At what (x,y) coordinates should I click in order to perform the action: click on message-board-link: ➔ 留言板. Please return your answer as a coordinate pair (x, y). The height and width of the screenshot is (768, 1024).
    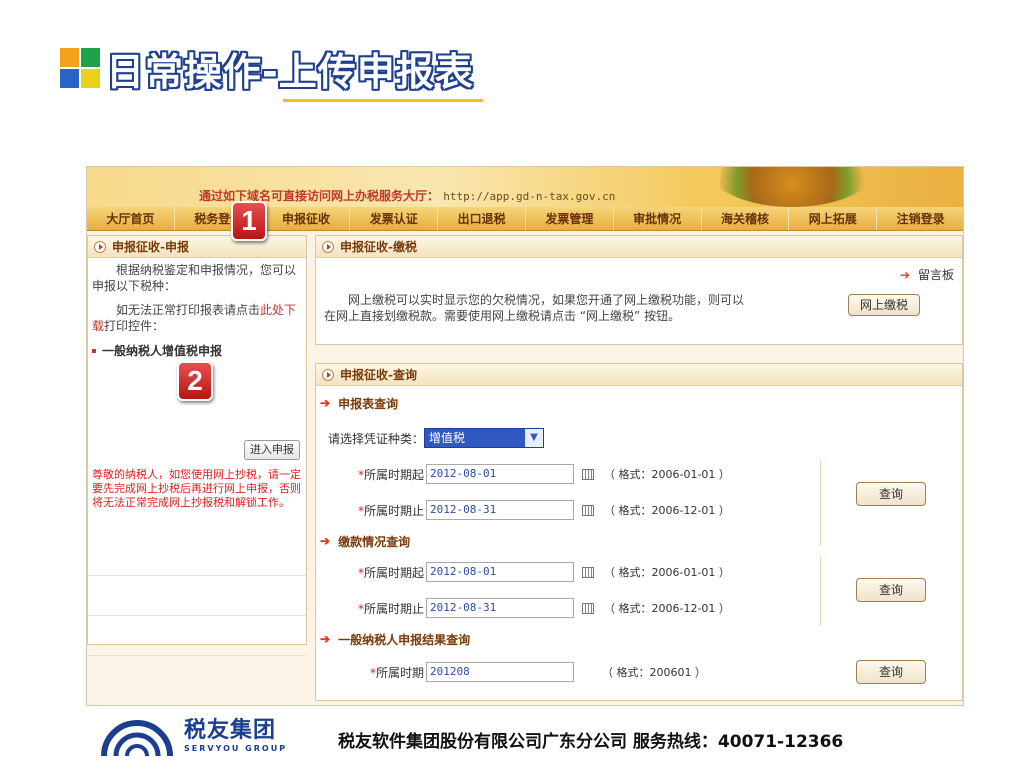
    Looking at the image, I should click on (927, 274).